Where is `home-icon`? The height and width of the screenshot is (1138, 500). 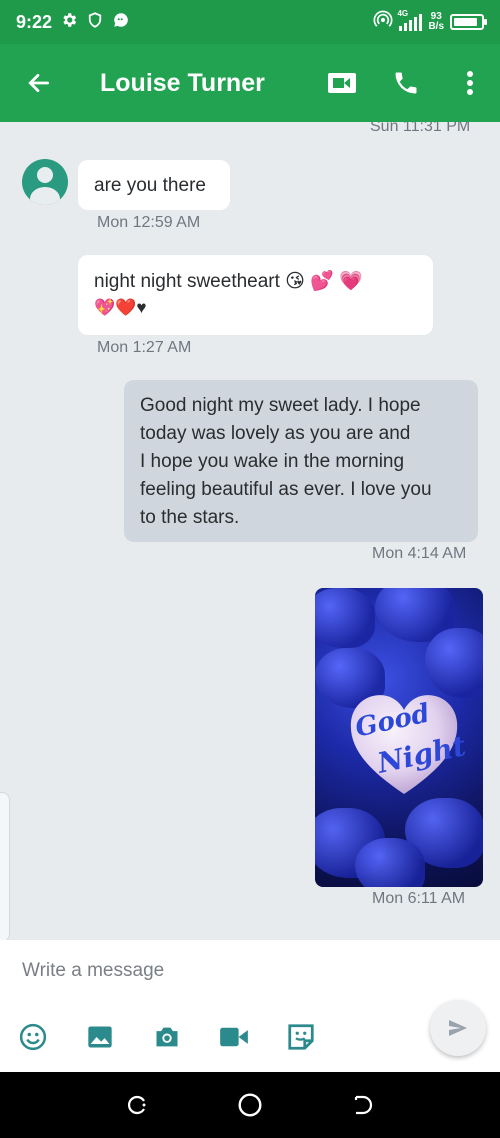 home-icon is located at coordinates (250, 1105).